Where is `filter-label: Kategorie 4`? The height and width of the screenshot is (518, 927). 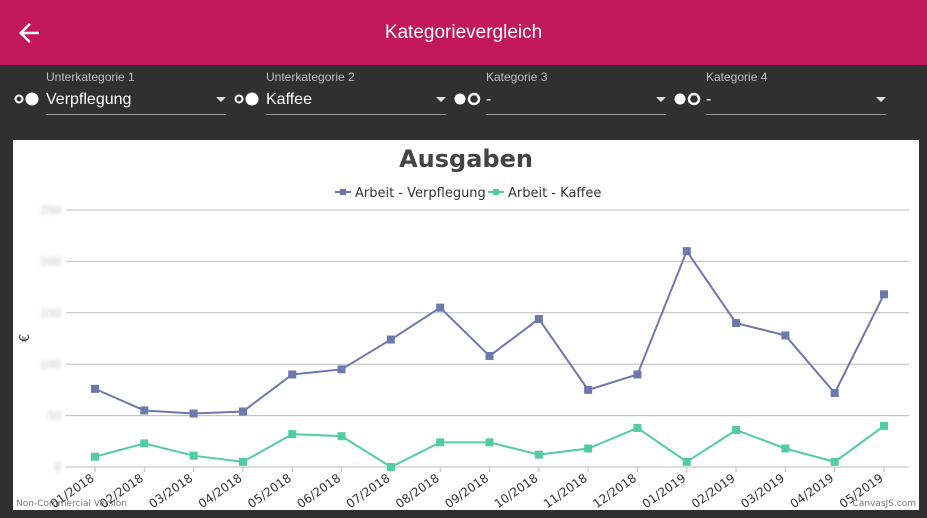
filter-label: Kategorie 4 is located at coordinates (737, 77).